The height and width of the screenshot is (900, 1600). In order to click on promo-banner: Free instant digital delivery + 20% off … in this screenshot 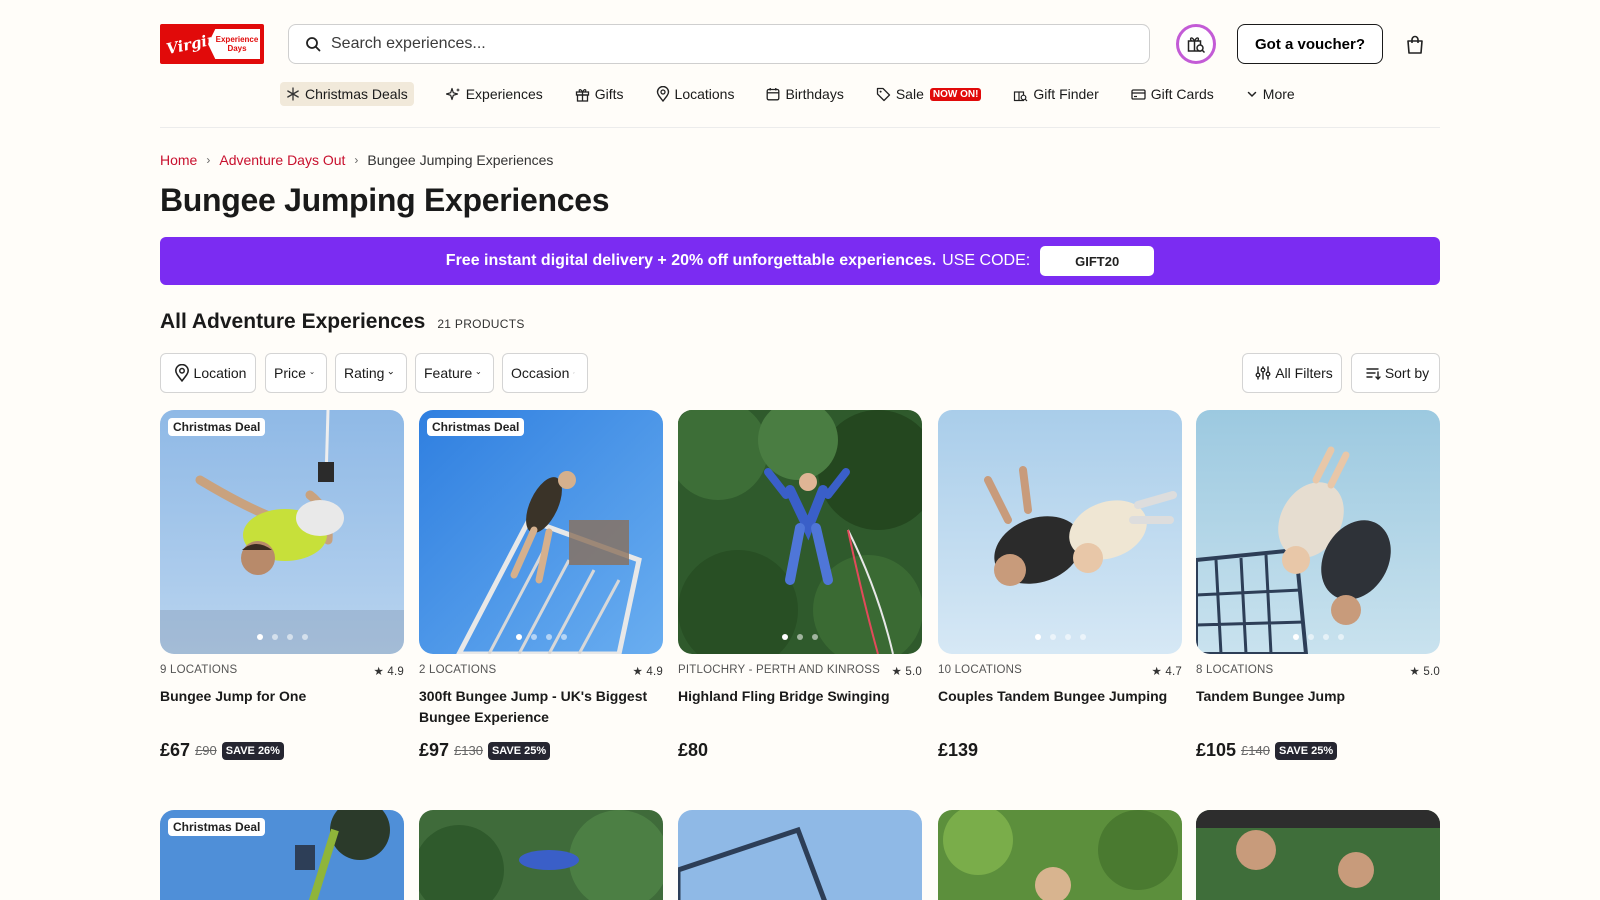, I will do `click(800, 261)`.